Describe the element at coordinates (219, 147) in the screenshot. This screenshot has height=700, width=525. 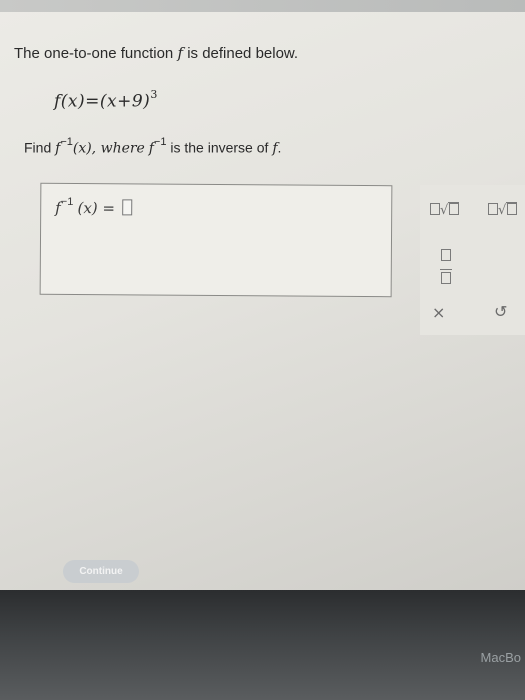
I see `task-suffix: is the inverse of` at that location.